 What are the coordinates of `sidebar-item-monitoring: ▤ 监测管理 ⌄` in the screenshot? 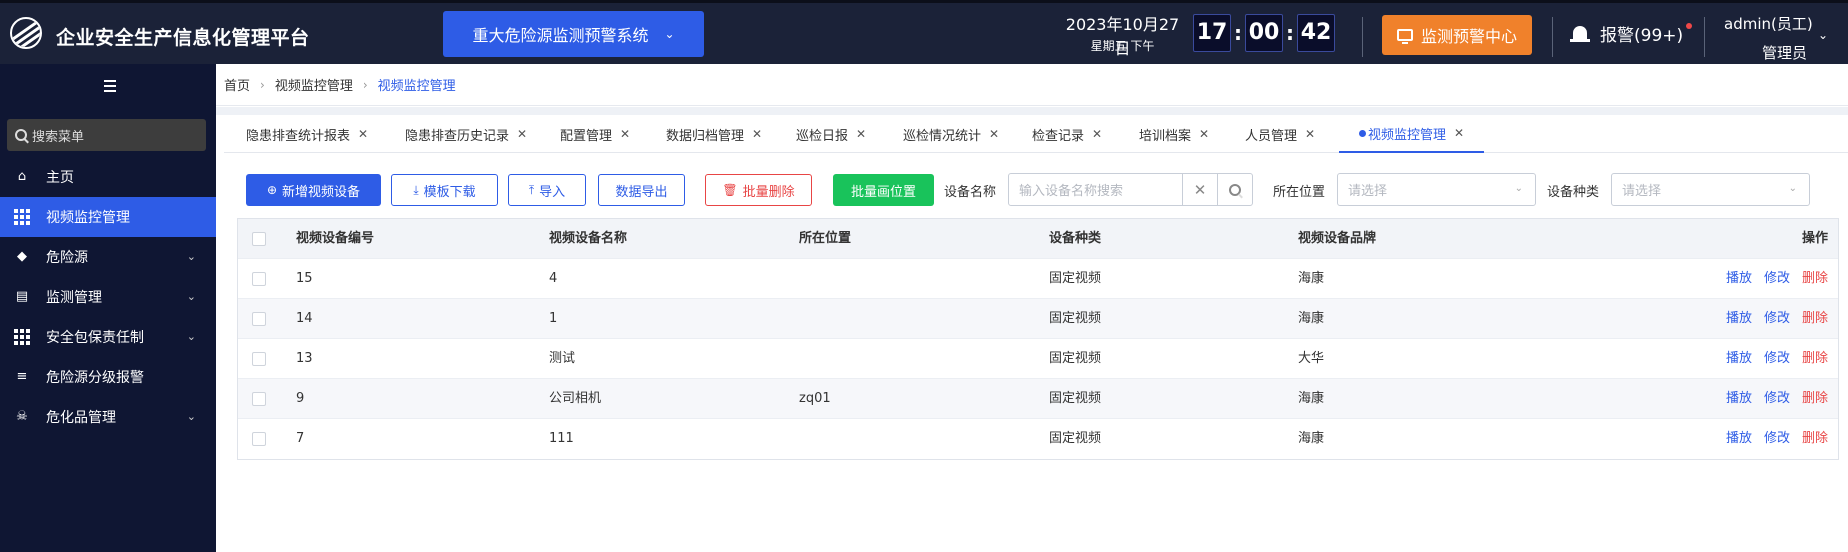 It's located at (108, 297).